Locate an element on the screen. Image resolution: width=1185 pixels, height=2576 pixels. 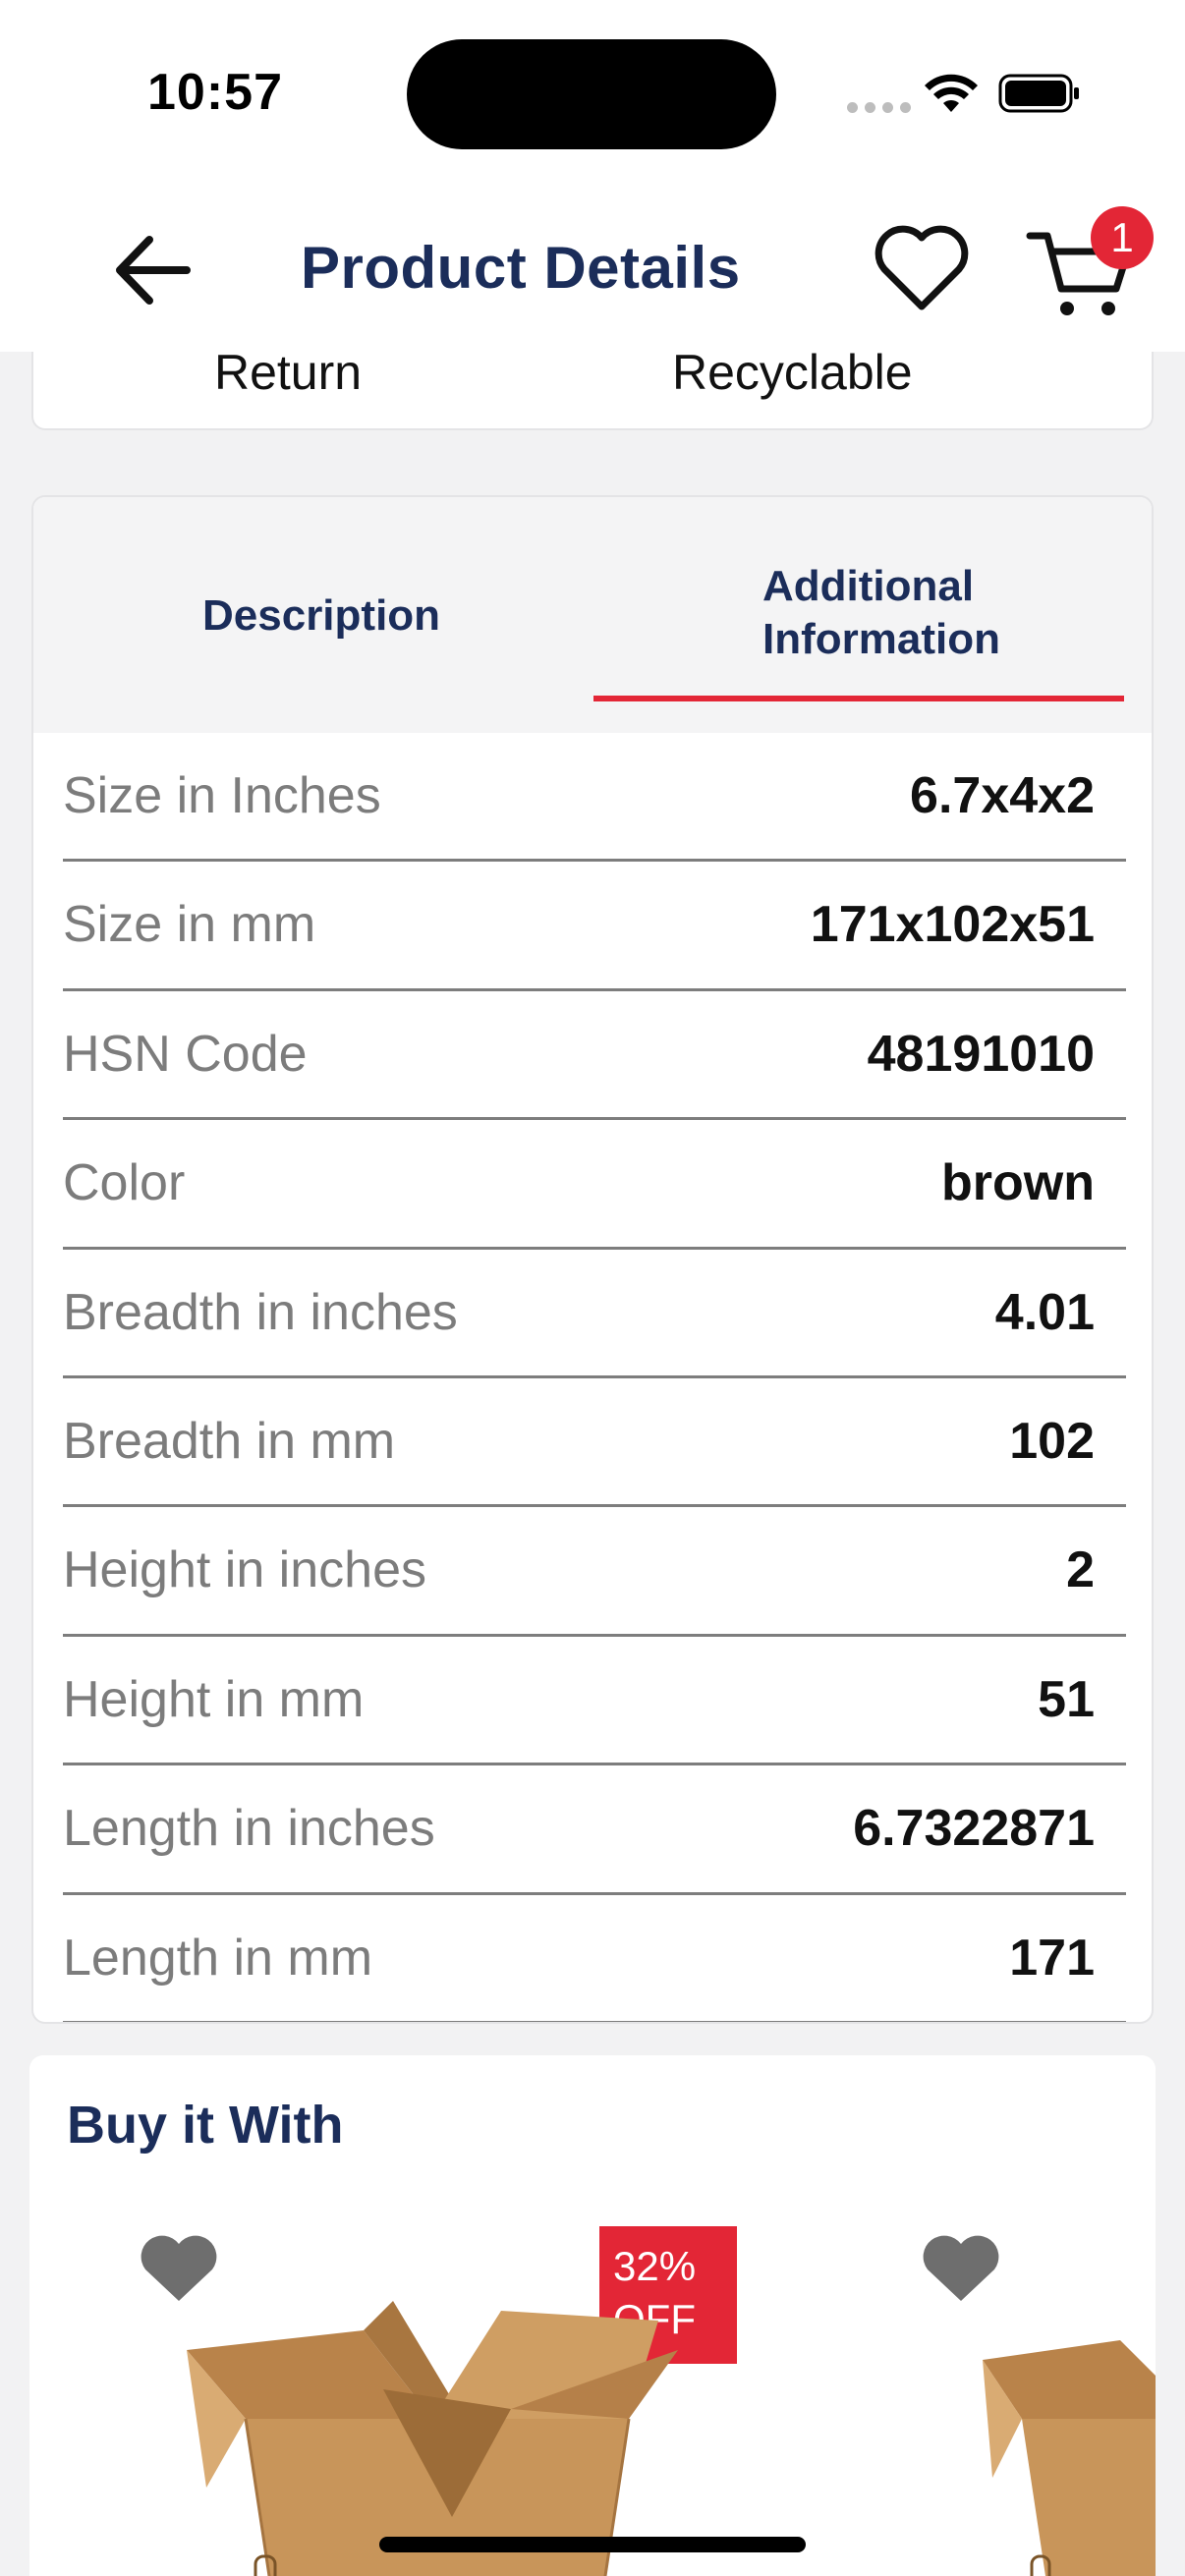
policy-card: Return Recyclable is located at coordinates (592, 387).